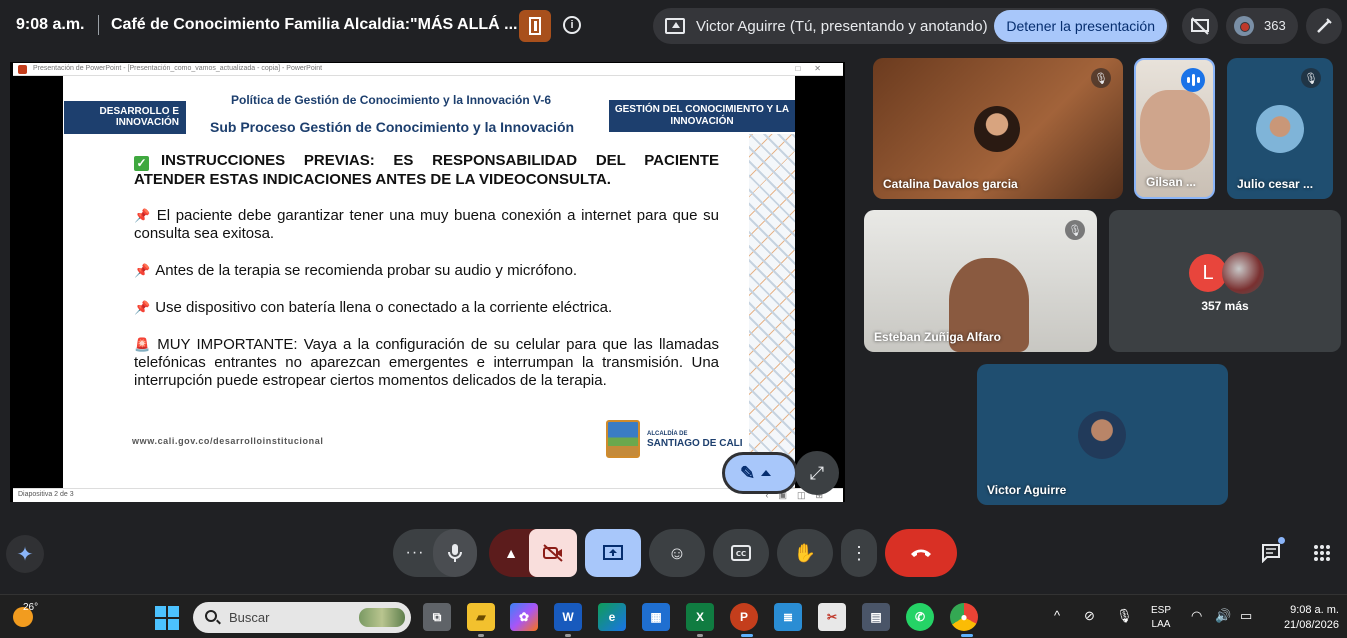 Image resolution: width=1347 pixels, height=638 pixels. What do you see at coordinates (766, 473) in the screenshot?
I see `caret-up-icon` at bounding box center [766, 473].